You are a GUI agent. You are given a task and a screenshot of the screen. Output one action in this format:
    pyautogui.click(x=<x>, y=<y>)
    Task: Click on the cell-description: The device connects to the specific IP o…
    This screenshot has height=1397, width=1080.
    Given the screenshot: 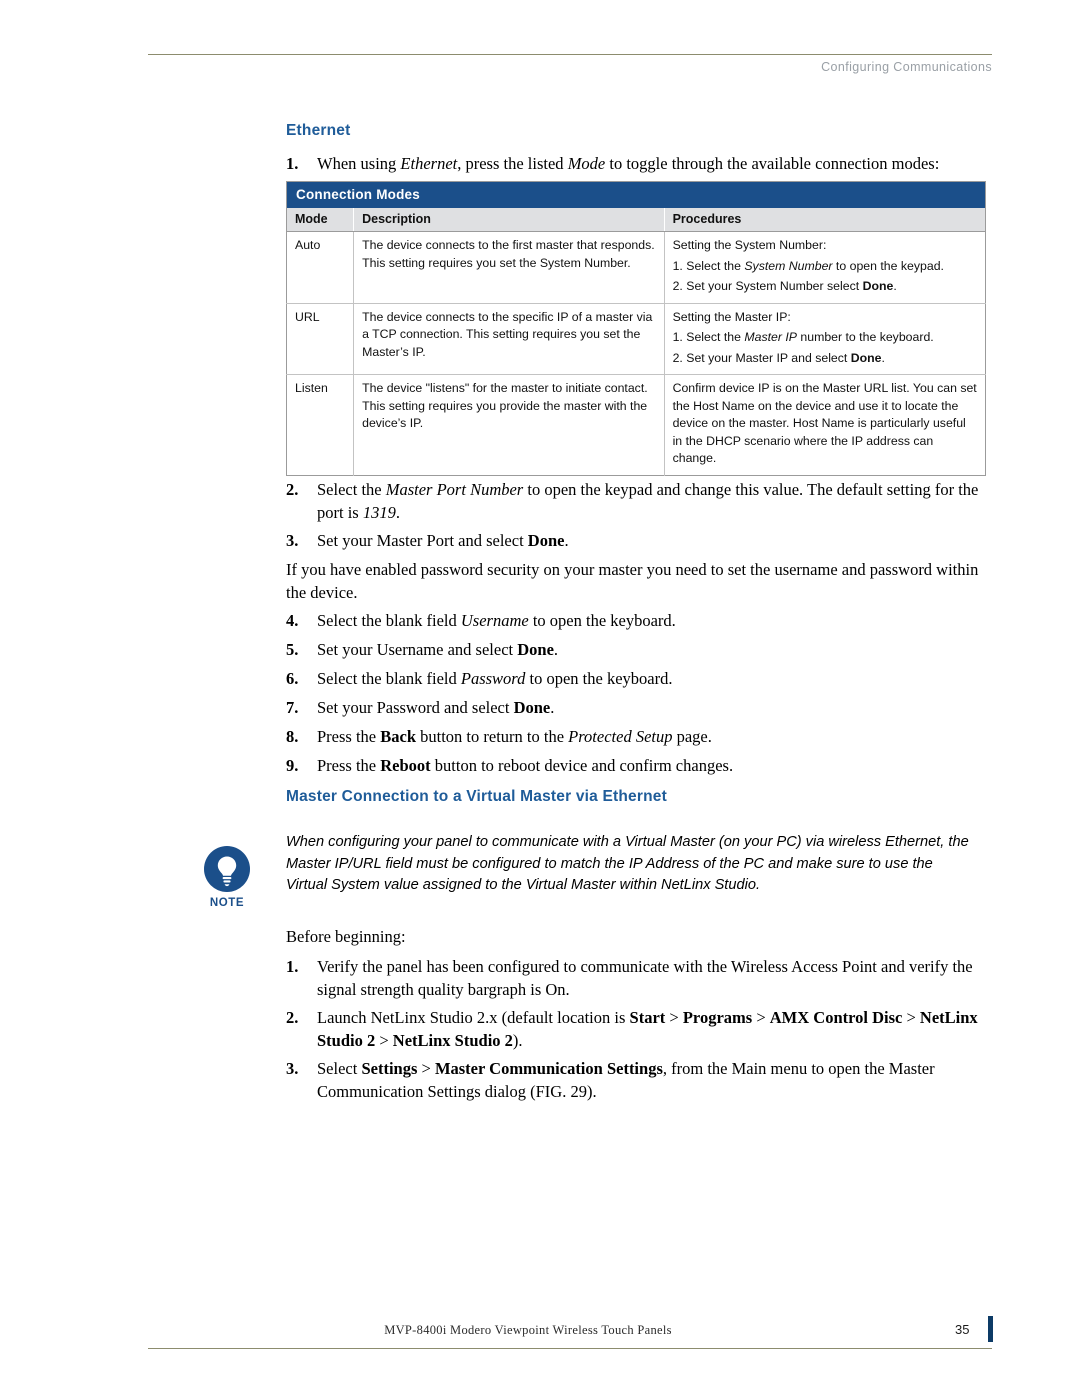 What is the action you would take?
    pyautogui.click(x=509, y=338)
    